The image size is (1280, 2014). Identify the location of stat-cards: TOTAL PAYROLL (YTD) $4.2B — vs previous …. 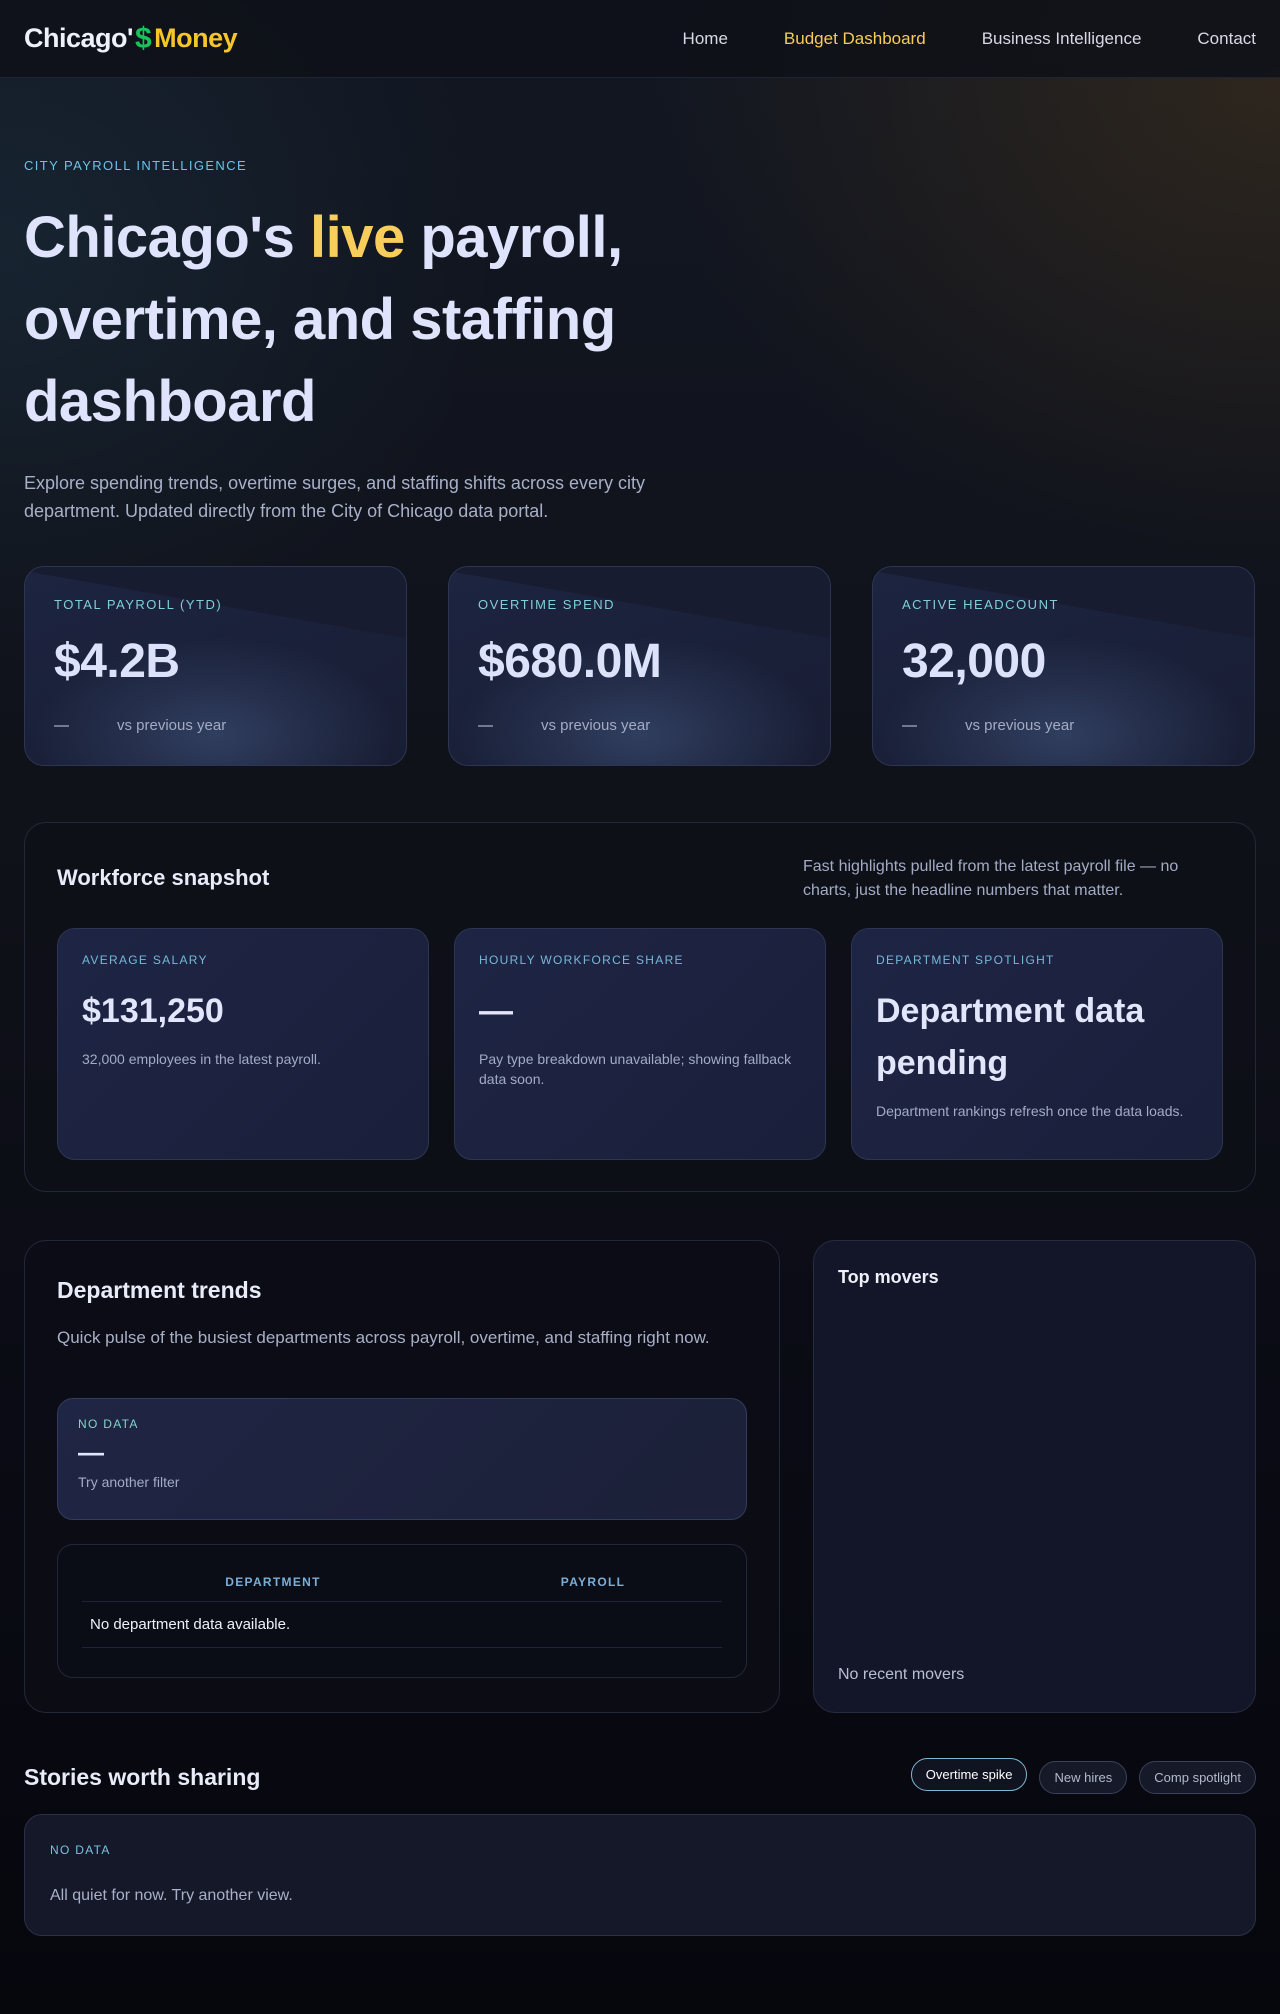
(640, 645).